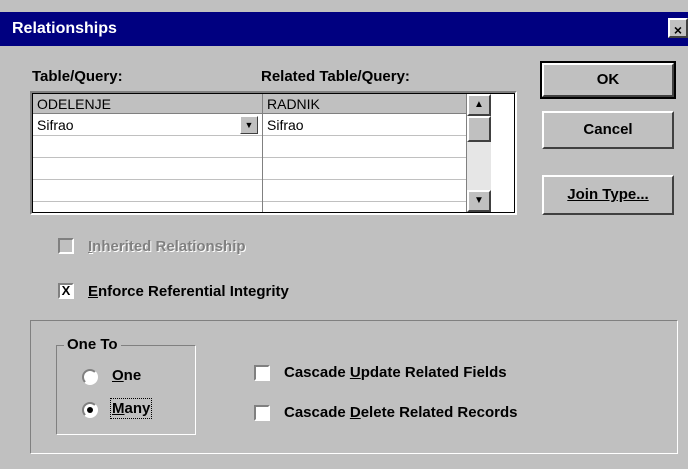 The height and width of the screenshot is (469, 688). I want to click on inherited-relationship-checkbox, so click(66, 246).